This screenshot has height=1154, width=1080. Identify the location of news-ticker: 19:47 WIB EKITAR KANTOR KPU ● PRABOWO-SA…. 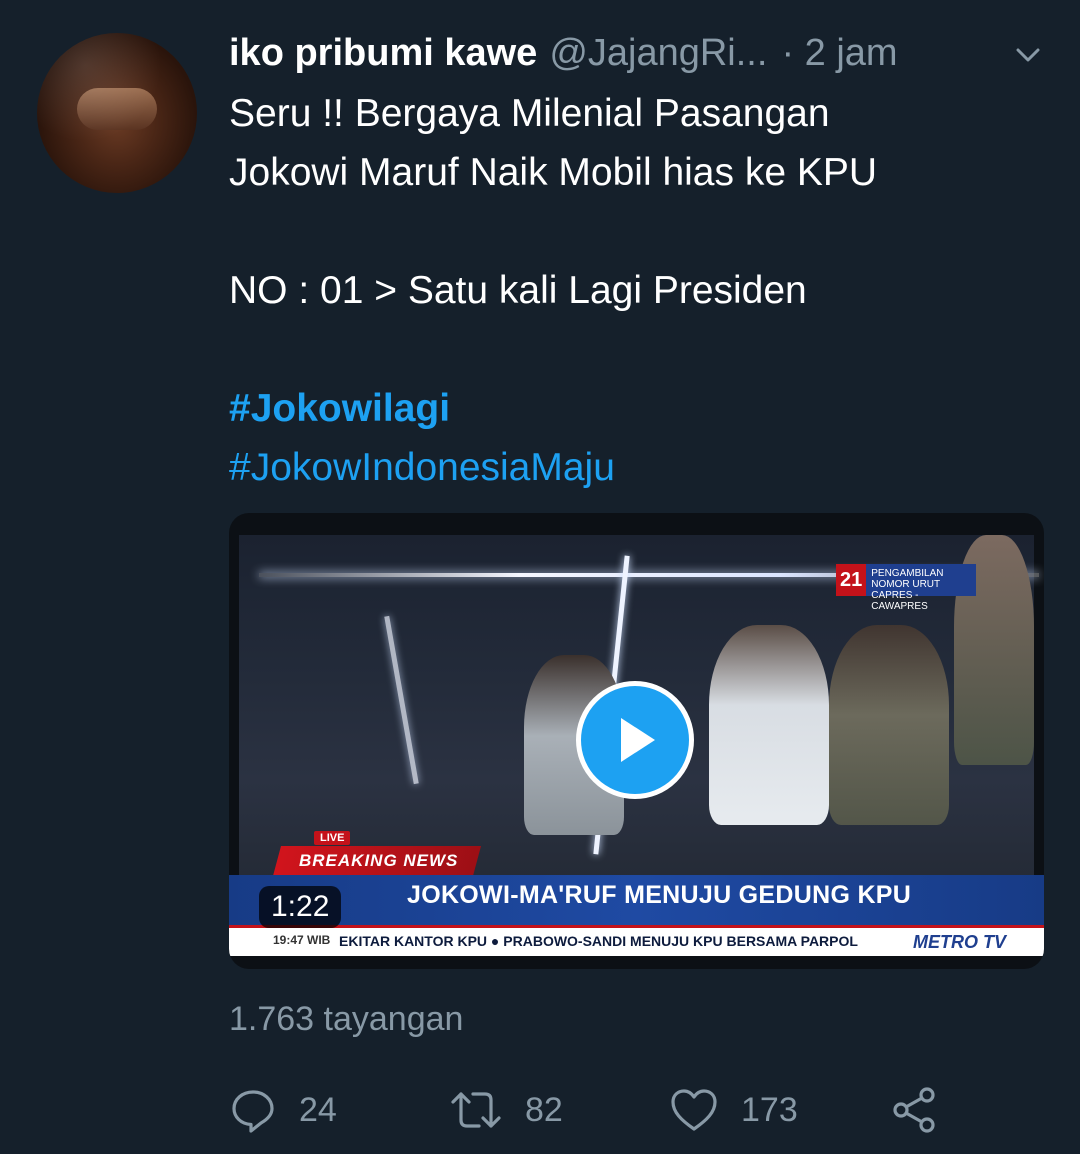
(636, 940).